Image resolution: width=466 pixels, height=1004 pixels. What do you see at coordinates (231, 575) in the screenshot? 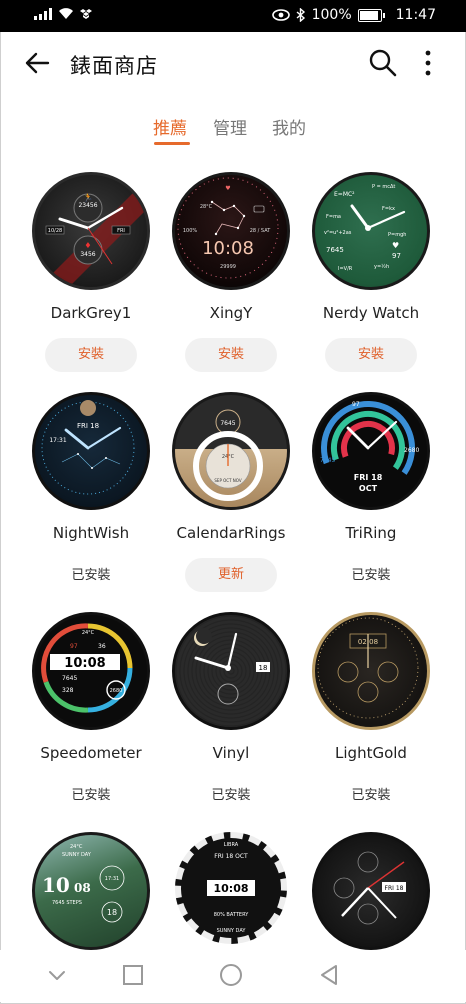
I see `update-button: 更新` at bounding box center [231, 575].